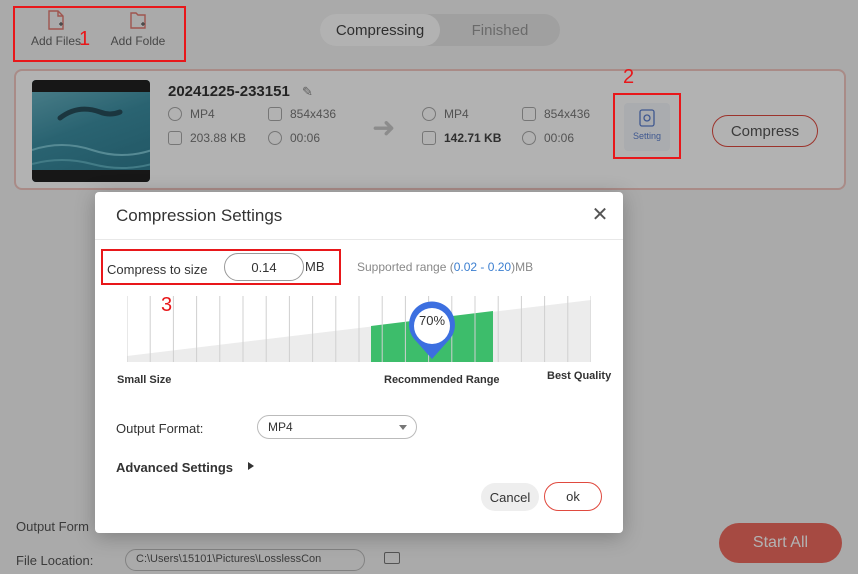 This screenshot has width=858, height=574. I want to click on chevron-down-icon, so click(403, 427).